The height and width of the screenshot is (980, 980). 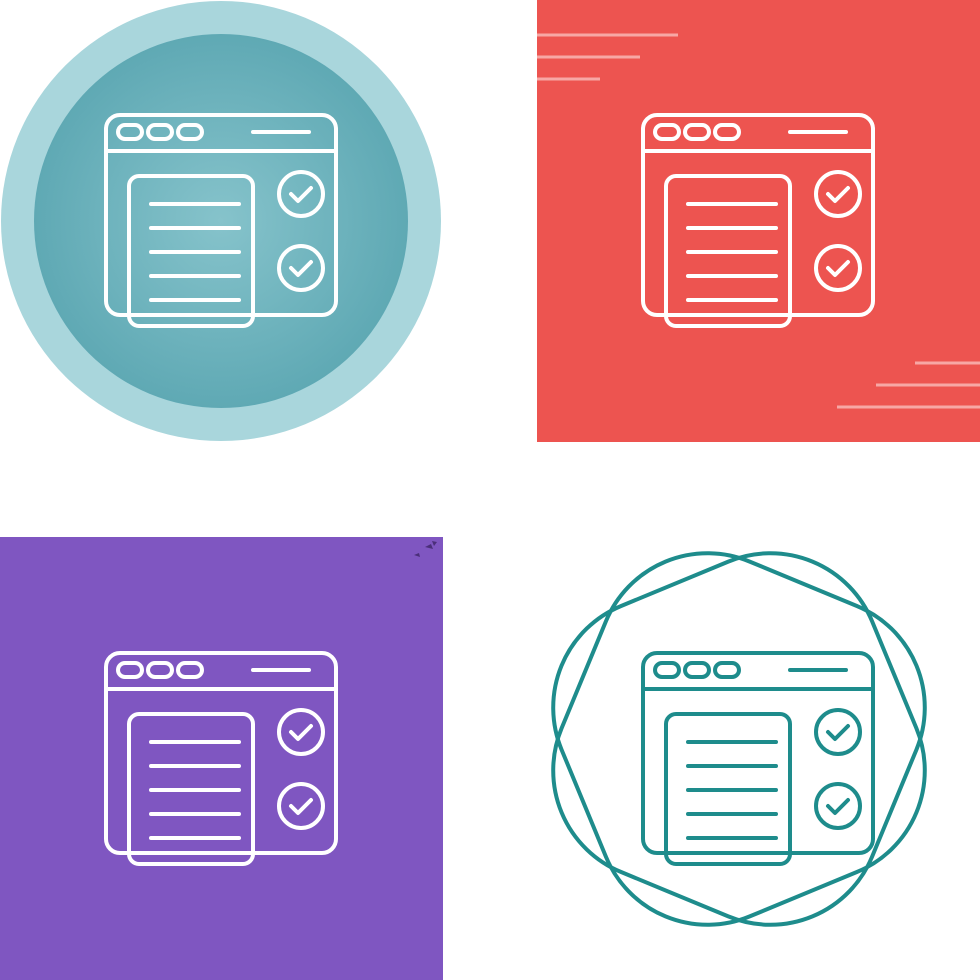 I want to click on browser-checklist-icon, so click(x=739, y=739).